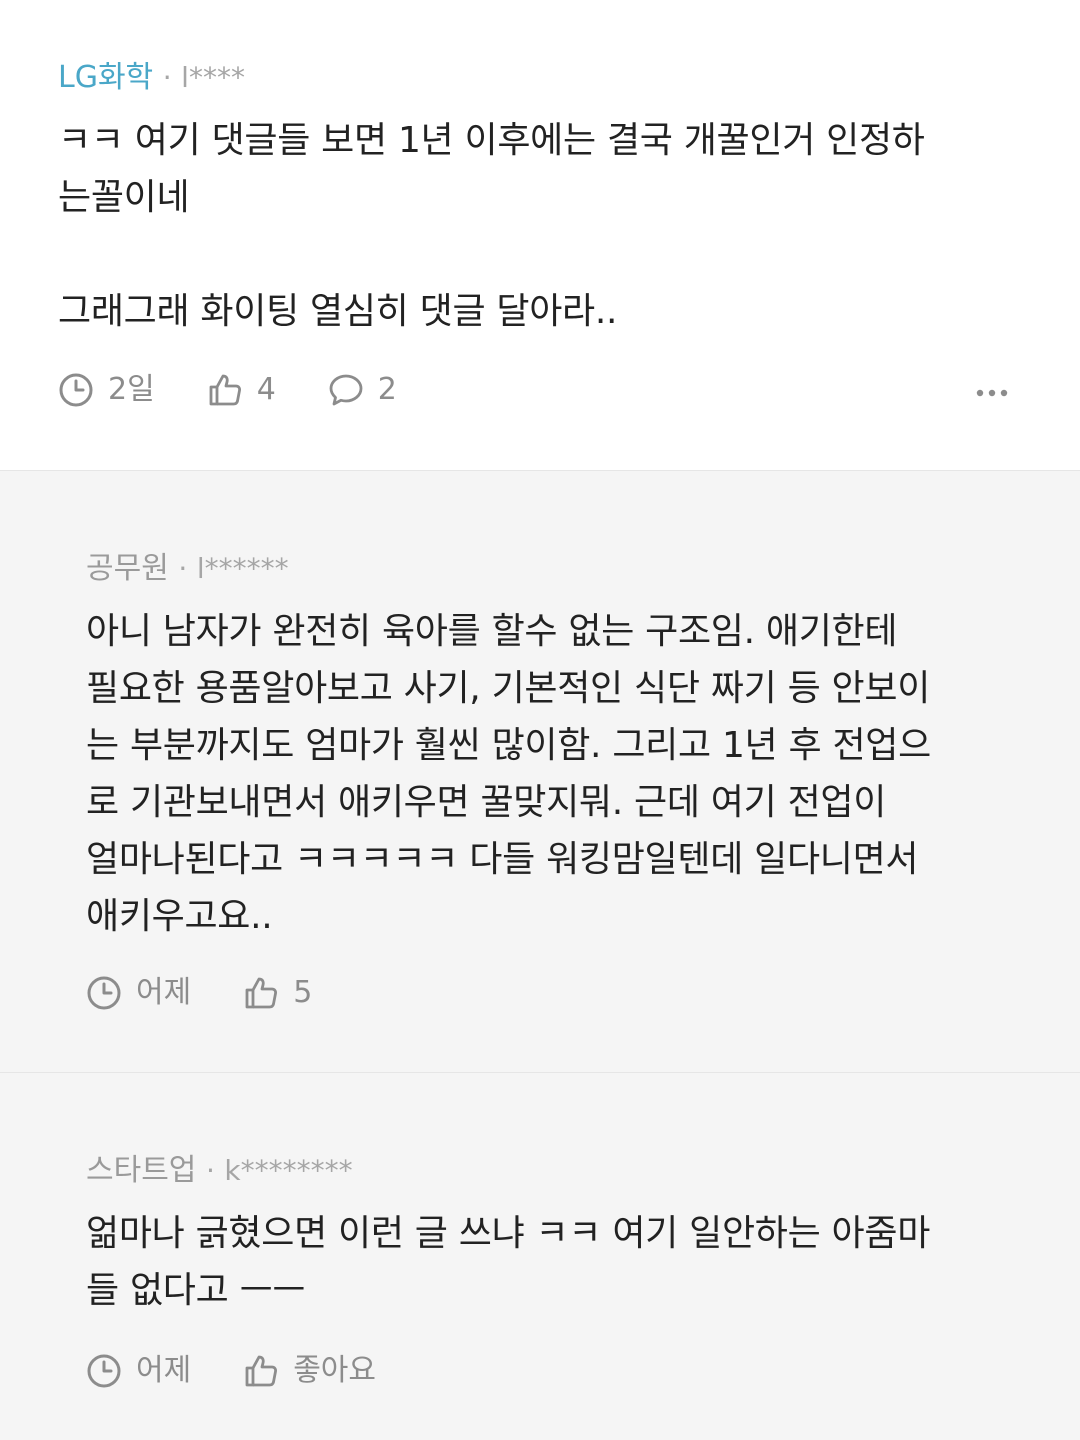  I want to click on like-button: 4, so click(241, 390).